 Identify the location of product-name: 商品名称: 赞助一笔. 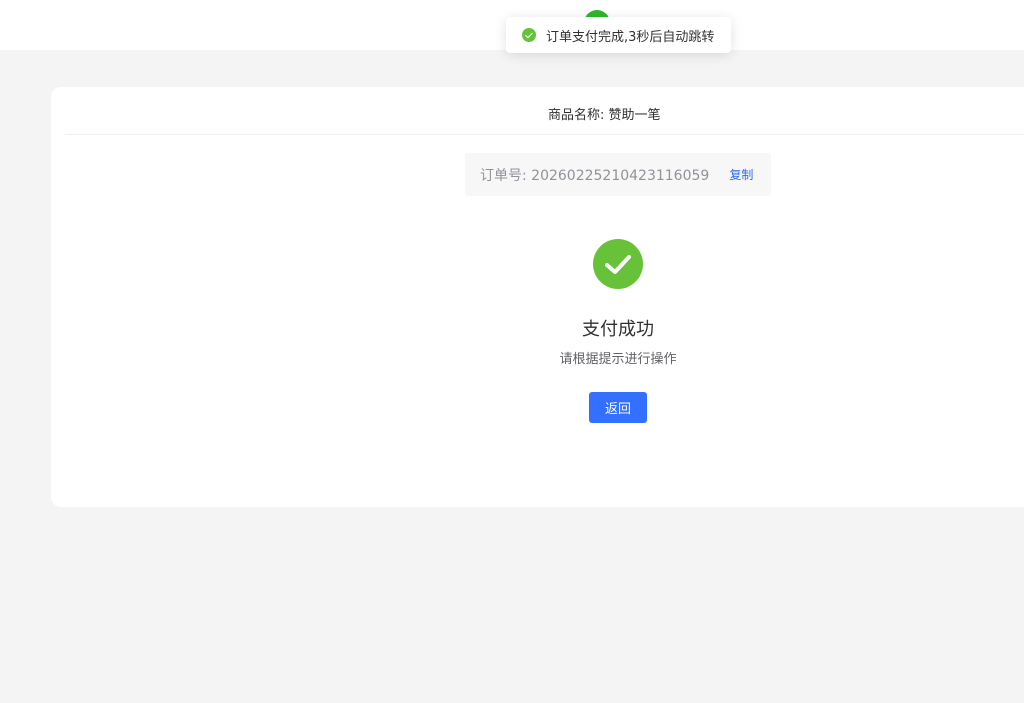
(604, 115).